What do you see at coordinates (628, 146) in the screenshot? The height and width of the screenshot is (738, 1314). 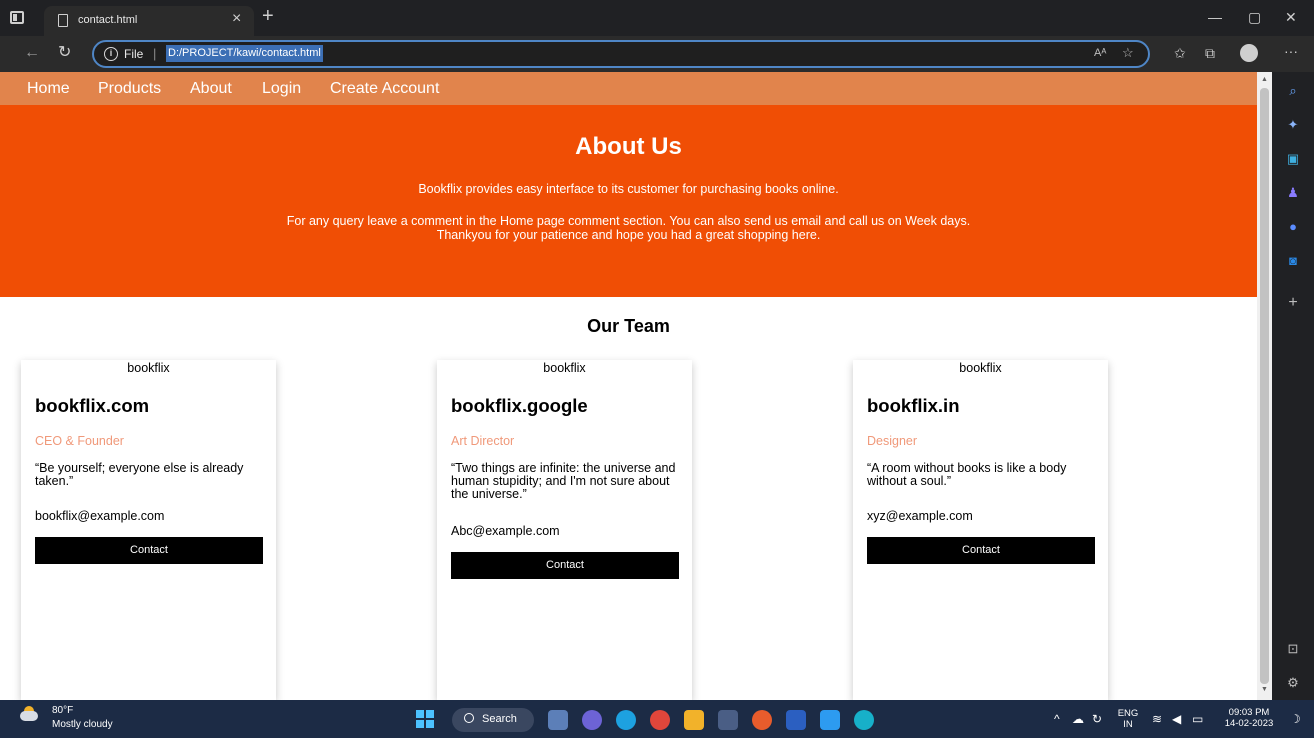 I see `about-title: About Us` at bounding box center [628, 146].